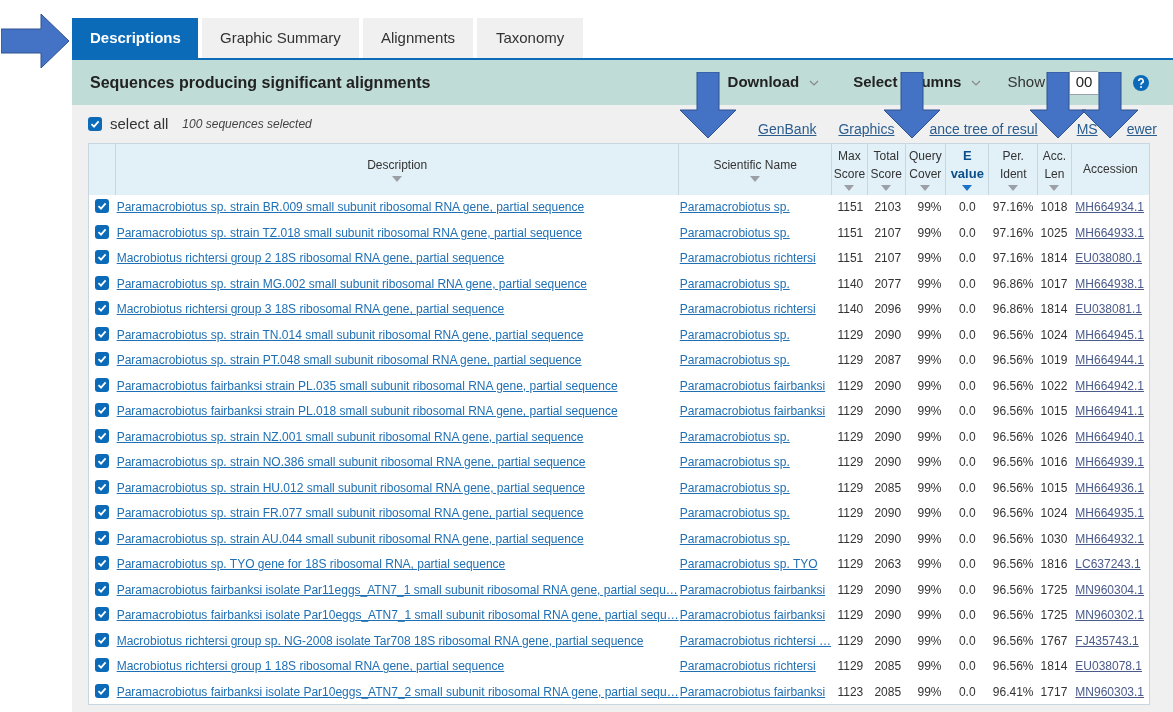 The height and width of the screenshot is (712, 1173). Describe the element at coordinates (849, 169) in the screenshot. I see `column-header: Max Score` at that location.